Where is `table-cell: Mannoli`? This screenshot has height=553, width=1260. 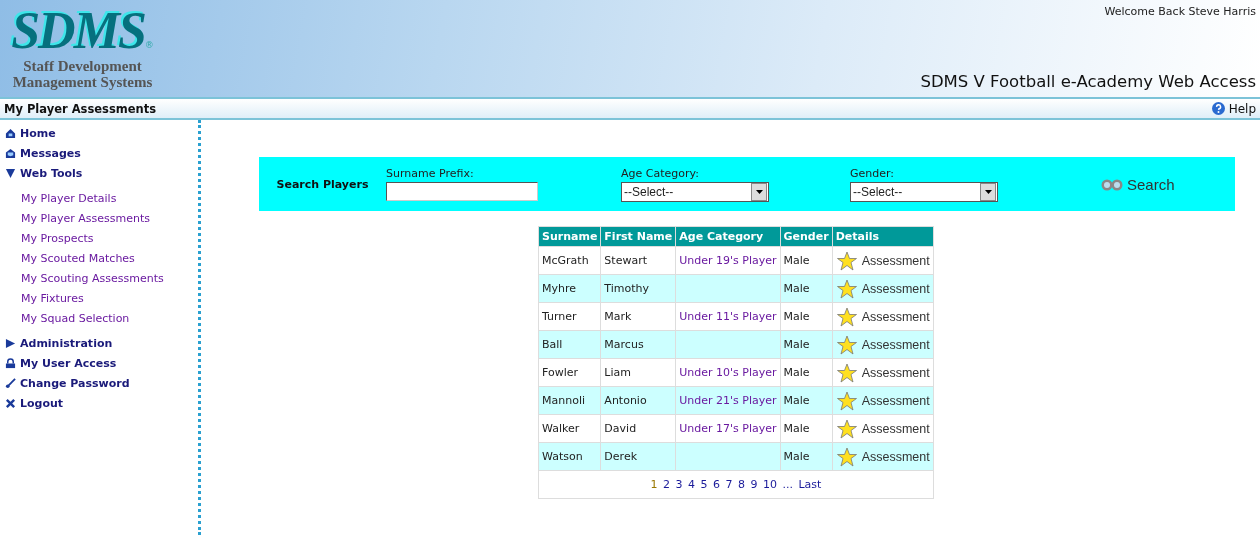 table-cell: Mannoli is located at coordinates (569, 400).